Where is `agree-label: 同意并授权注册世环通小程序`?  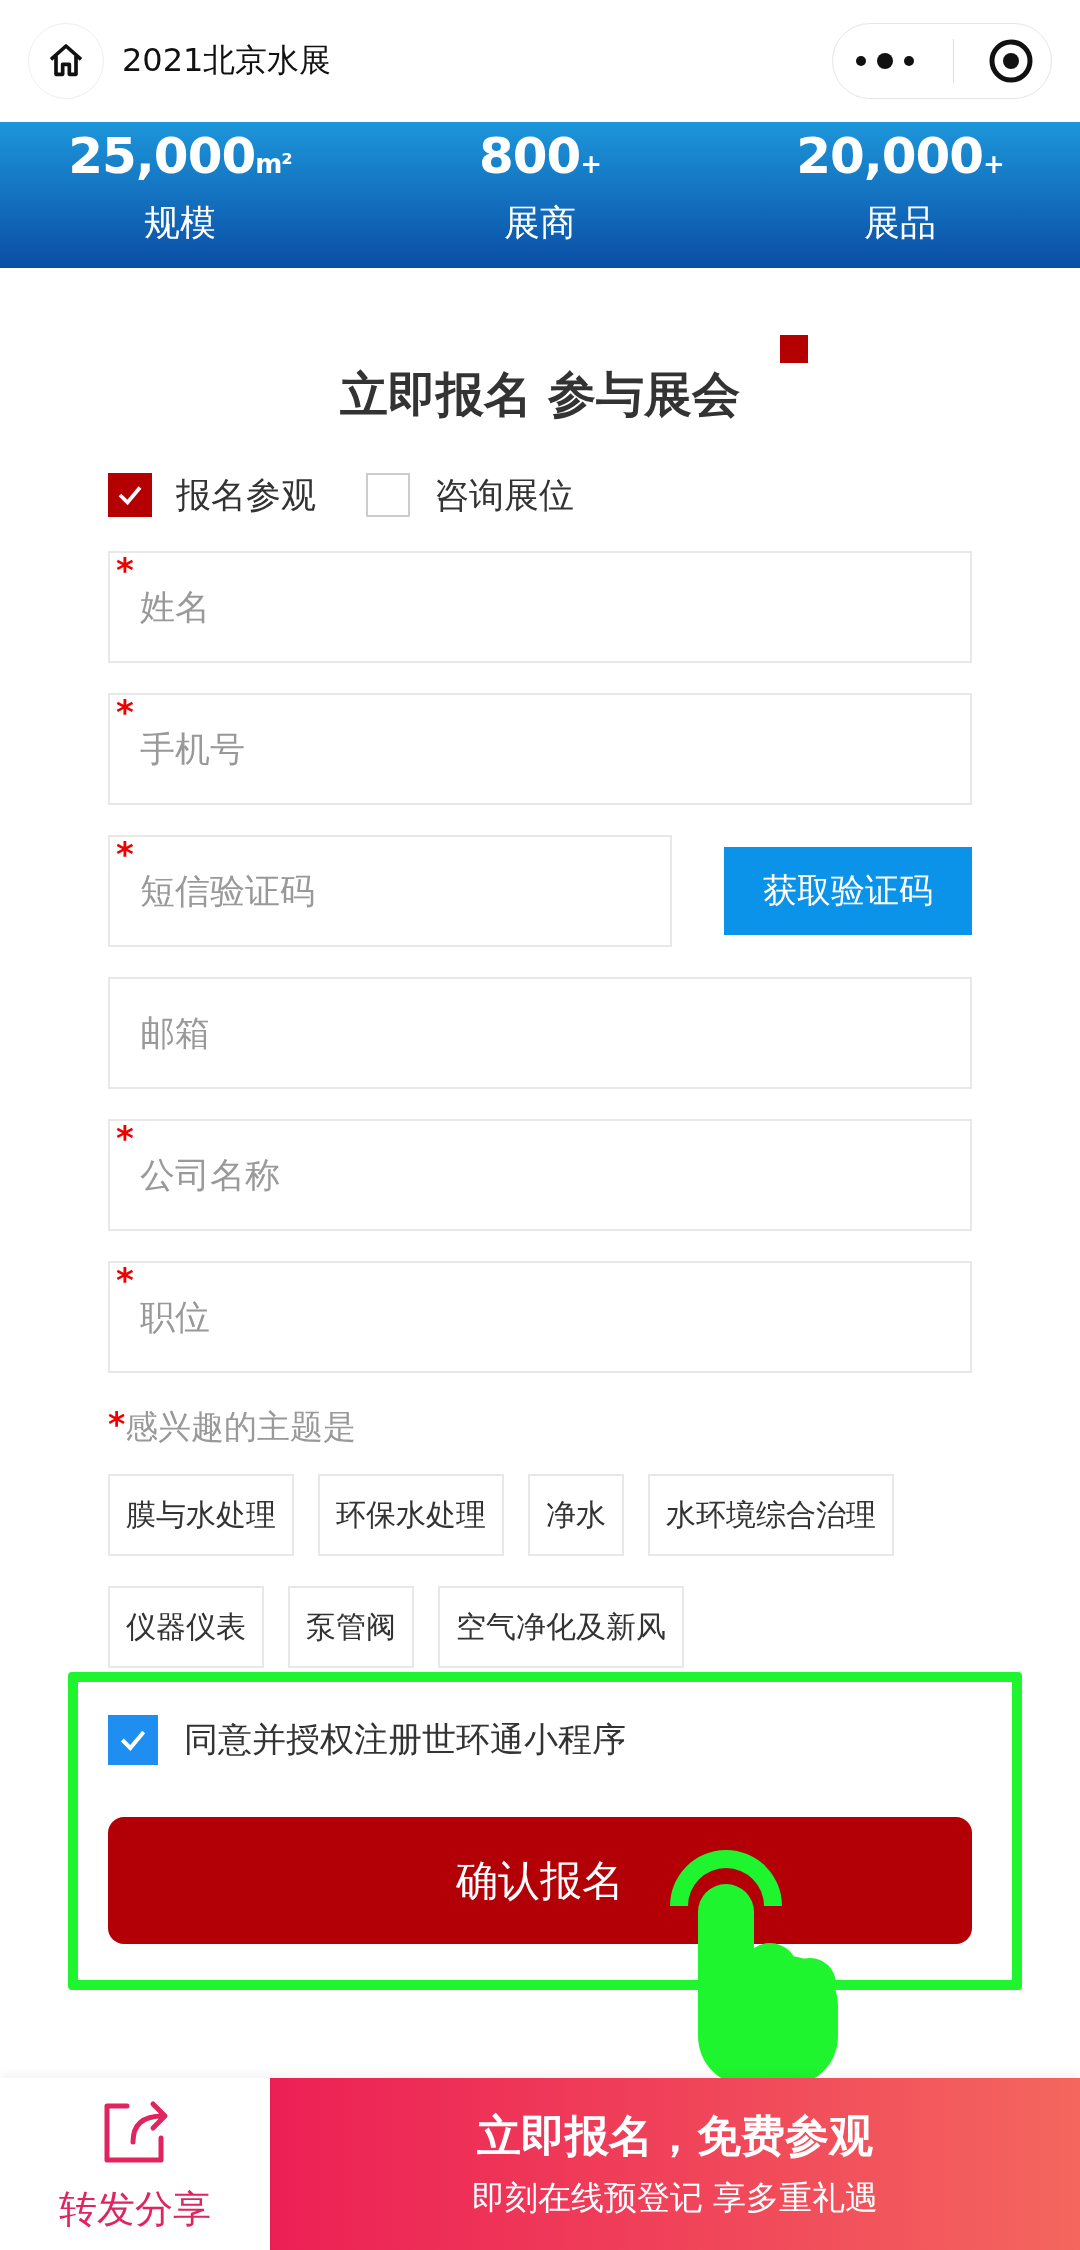 agree-label: 同意并授权注册世环通小程序 is located at coordinates (405, 1739).